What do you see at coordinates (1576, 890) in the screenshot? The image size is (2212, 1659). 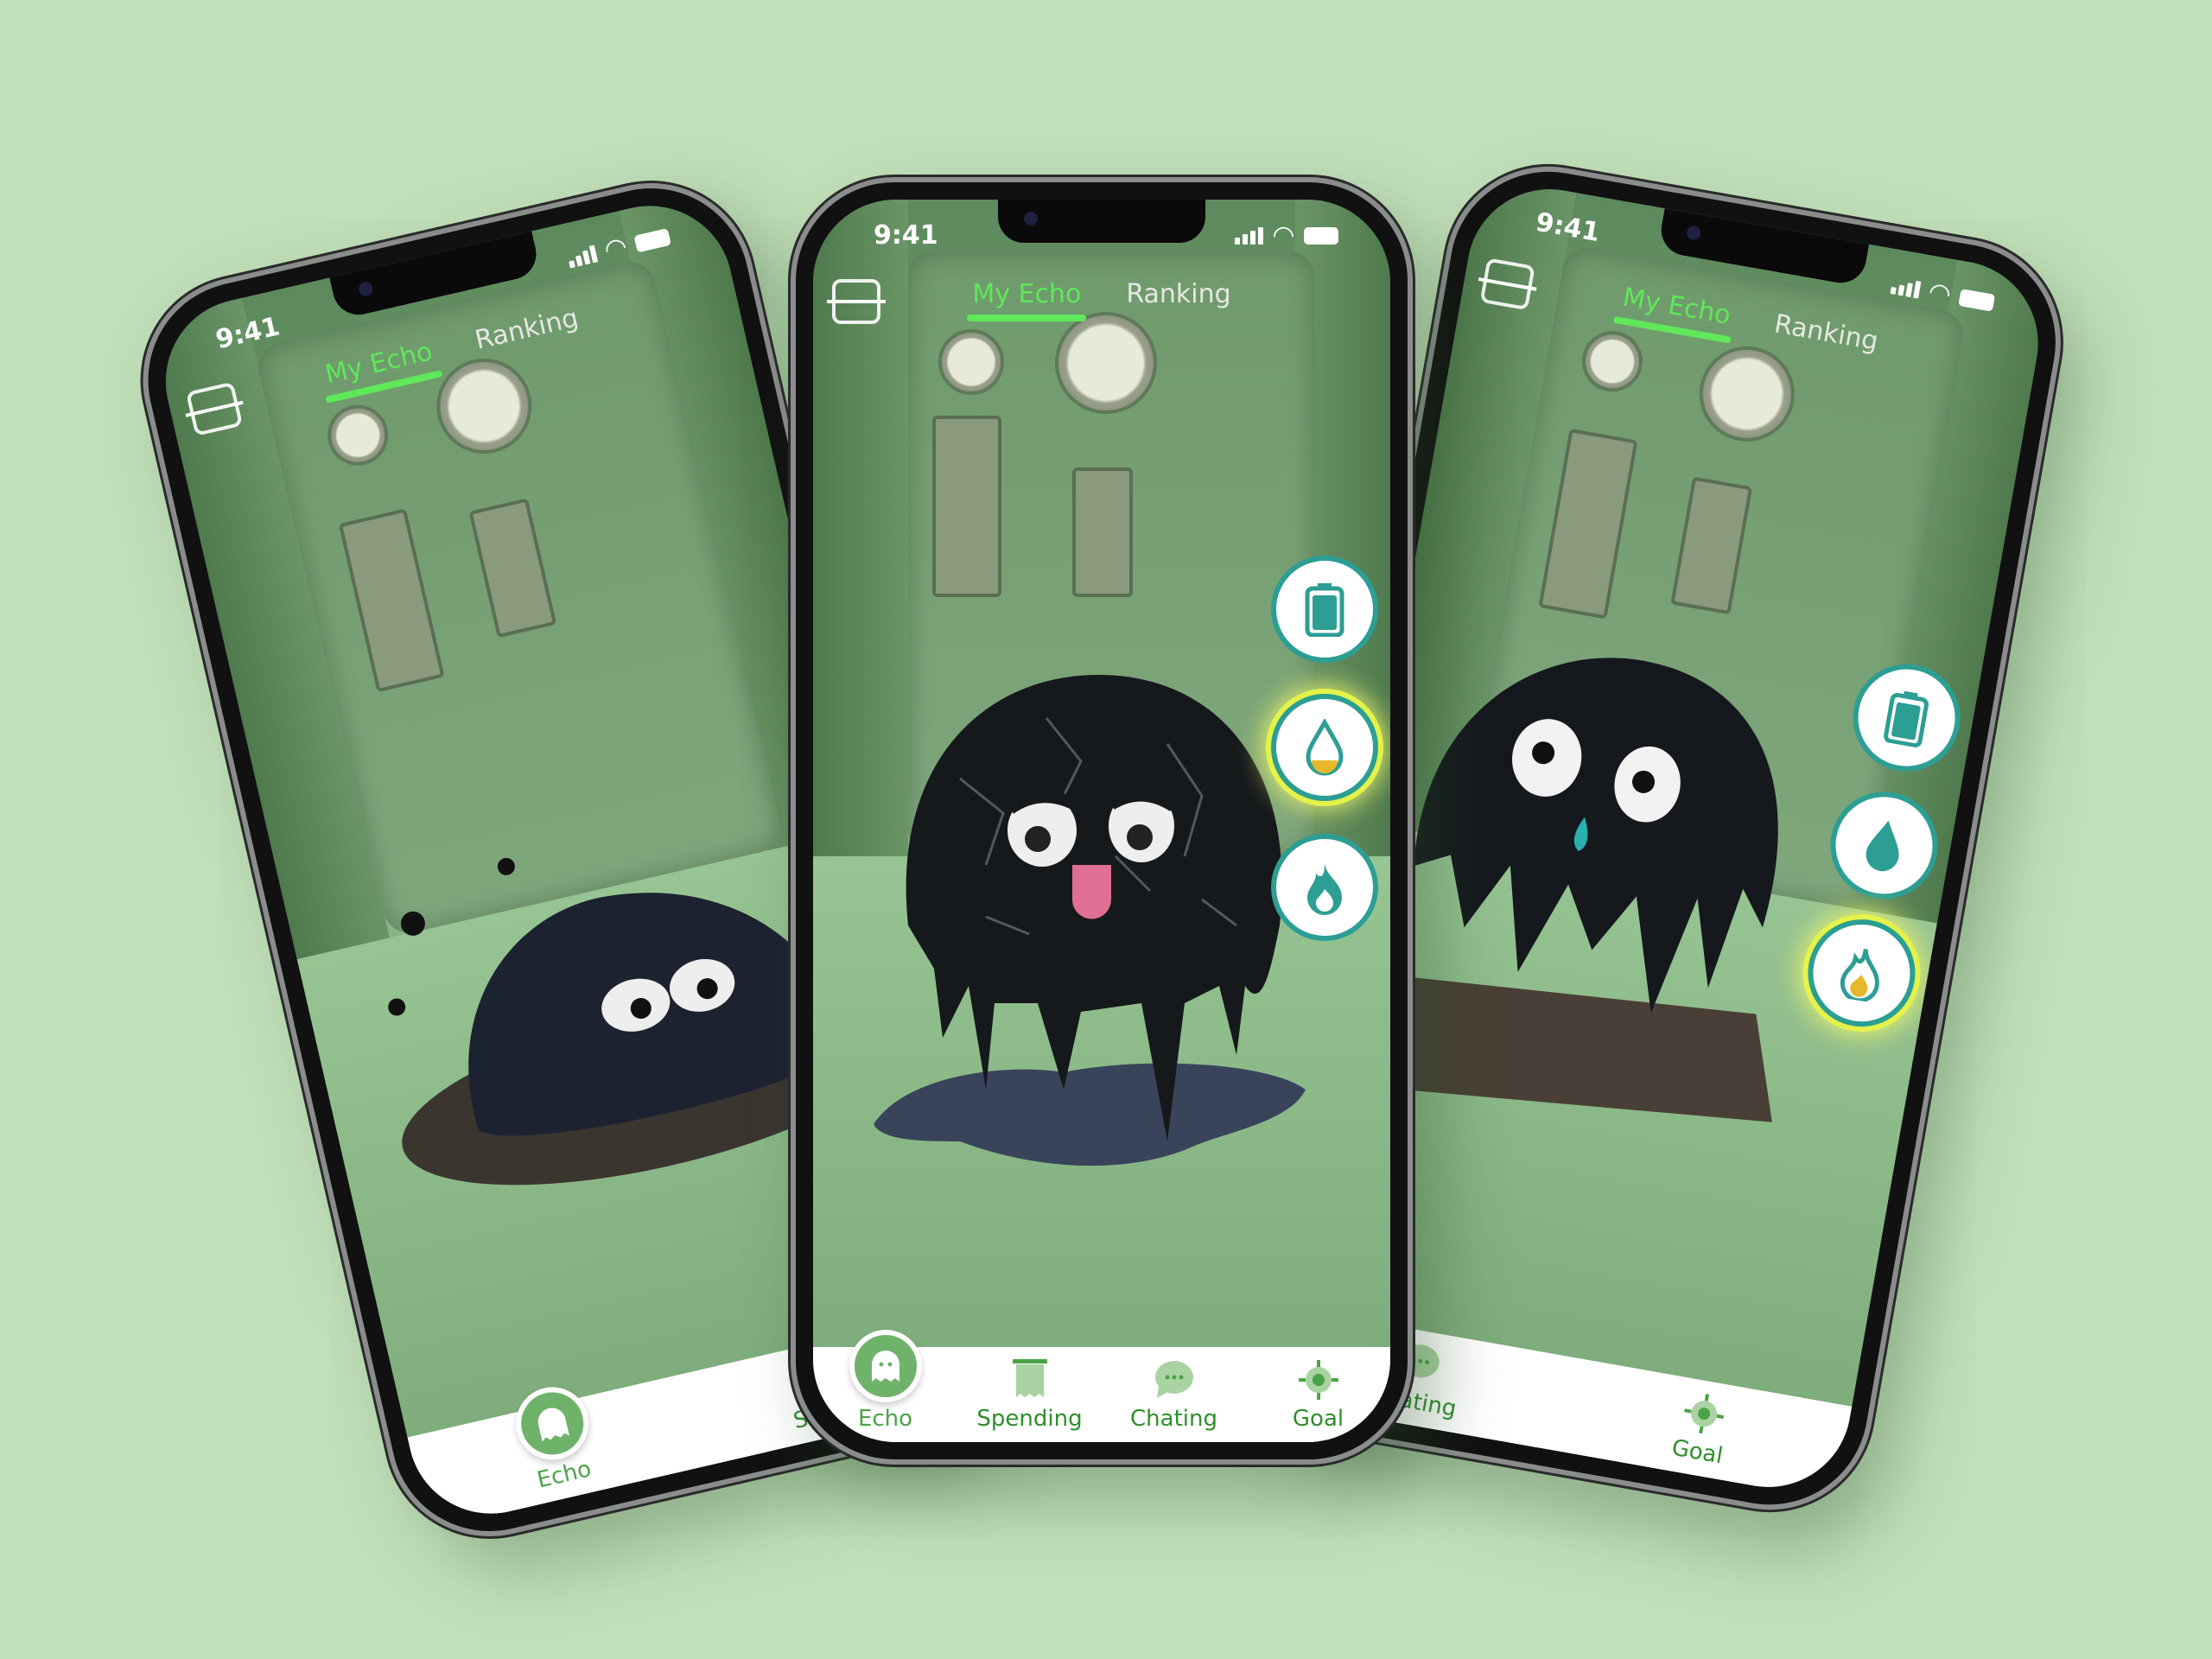 I see `echo-creature-dripping` at bounding box center [1576, 890].